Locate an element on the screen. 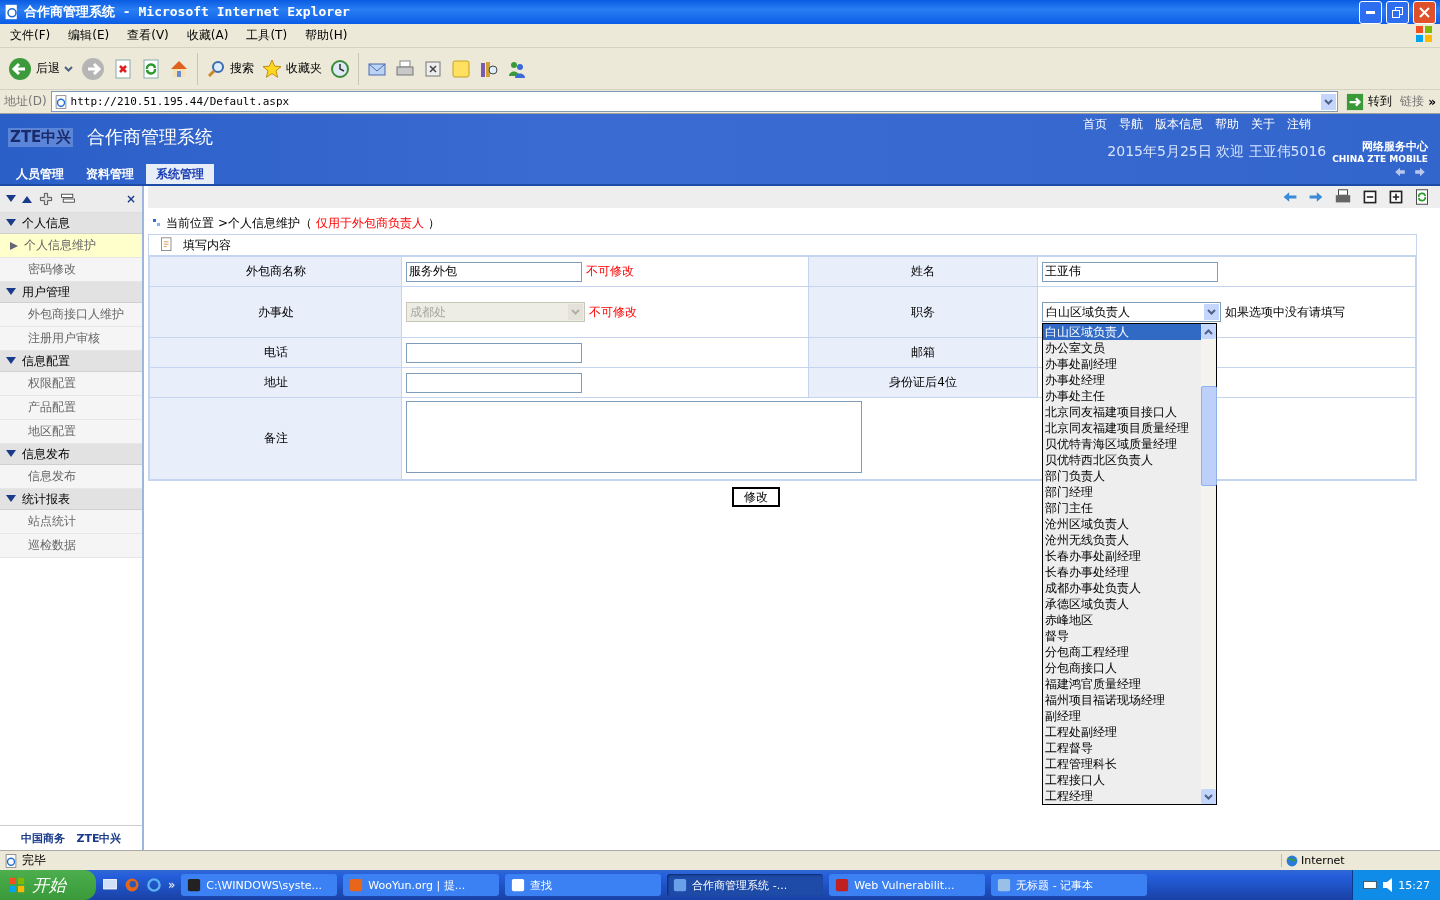  expand-icon is located at coordinates (11, 199).